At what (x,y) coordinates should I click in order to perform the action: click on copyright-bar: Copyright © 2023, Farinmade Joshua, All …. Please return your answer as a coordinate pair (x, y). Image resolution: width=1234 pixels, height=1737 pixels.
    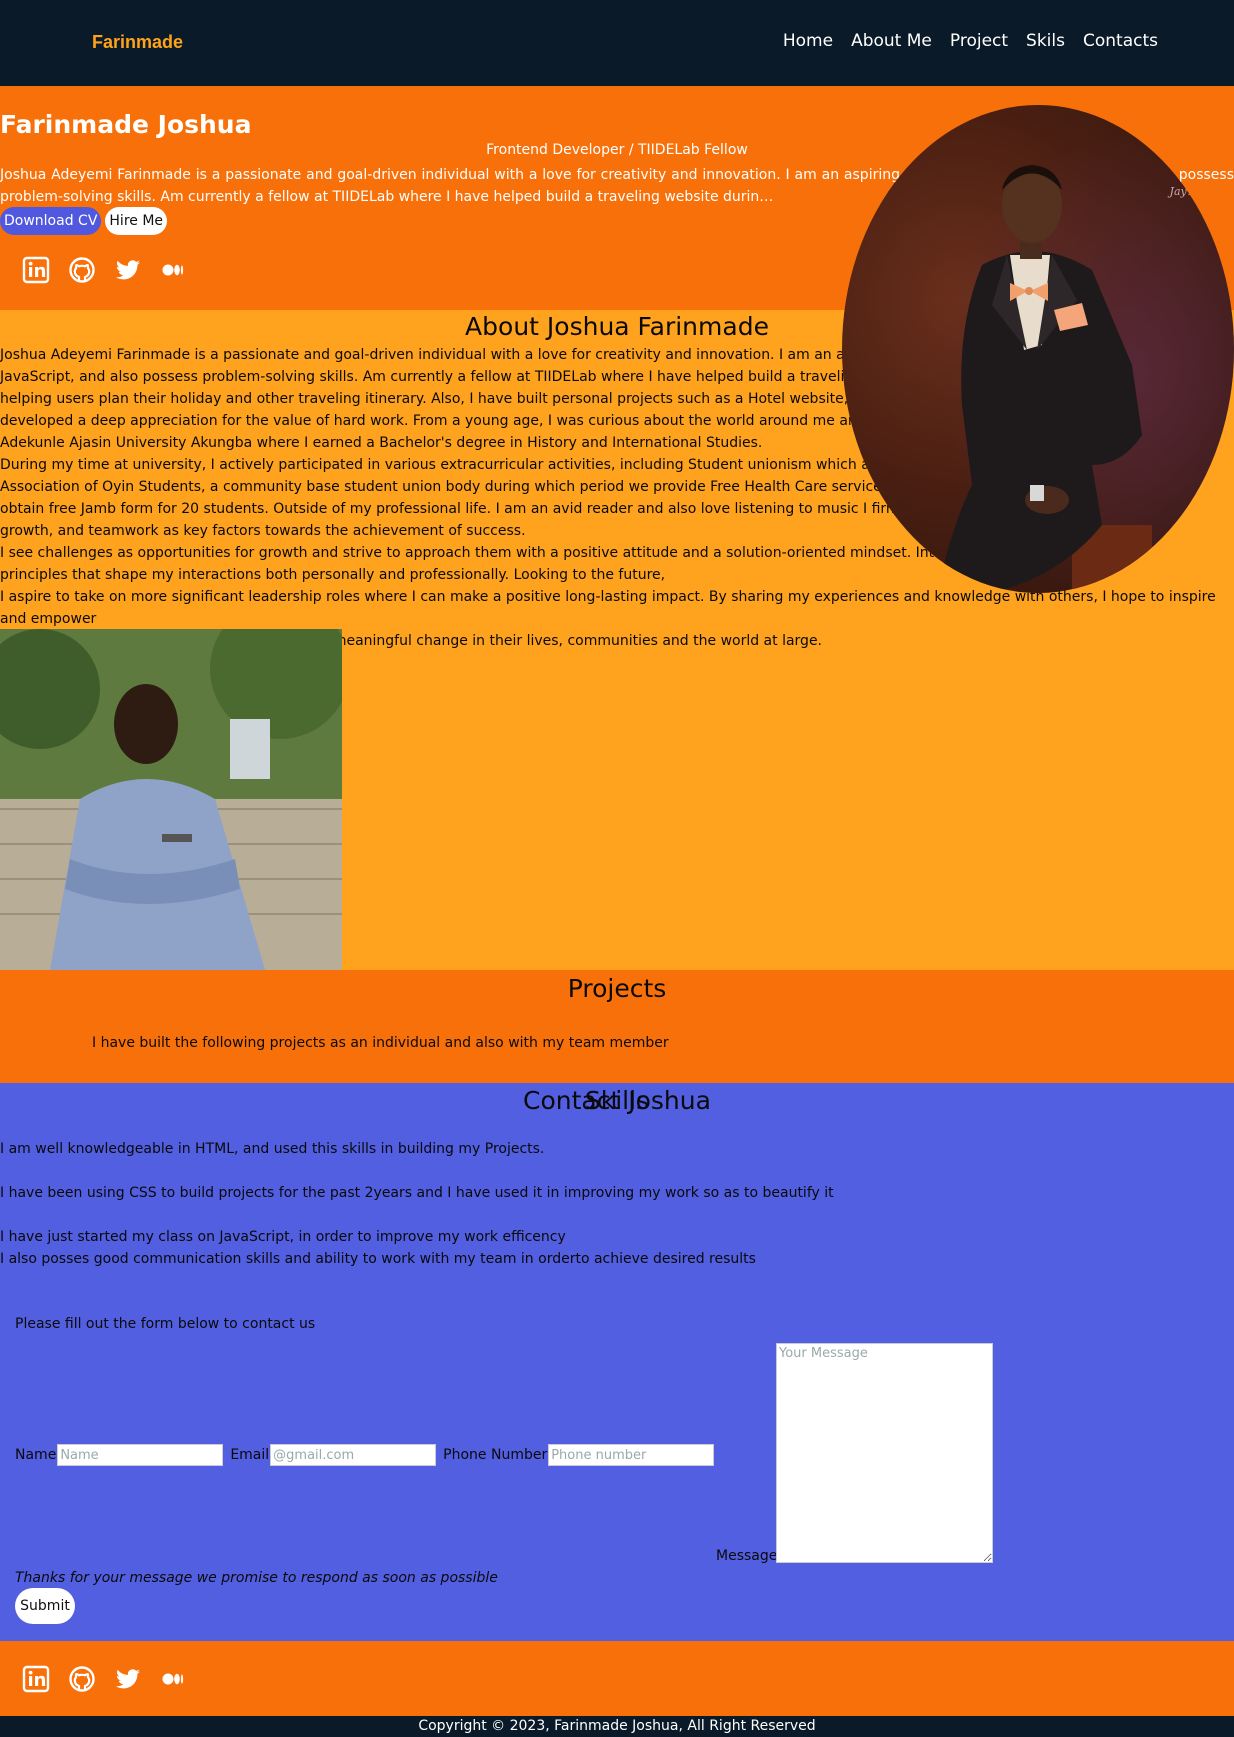
    Looking at the image, I should click on (617, 1726).